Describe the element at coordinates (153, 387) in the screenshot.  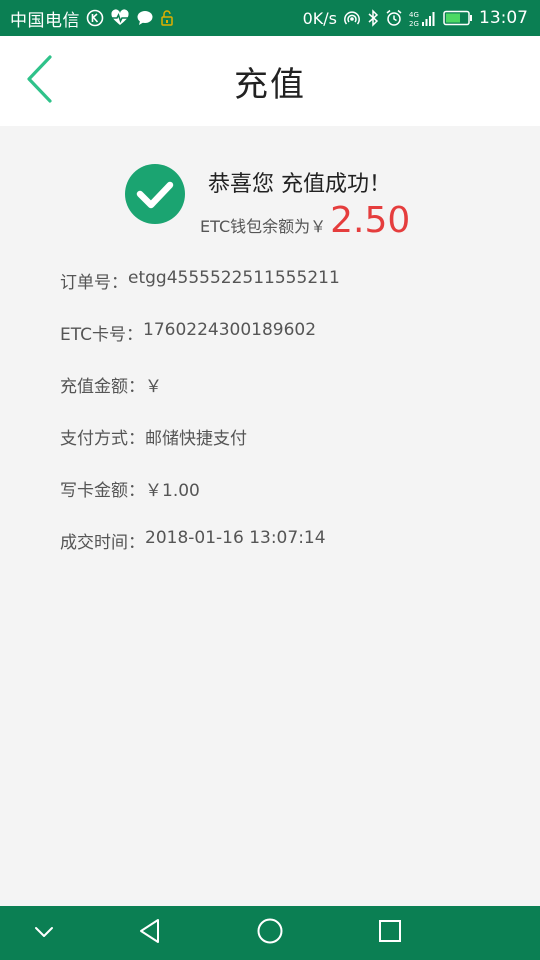
I see `detail-value: ￥` at that location.